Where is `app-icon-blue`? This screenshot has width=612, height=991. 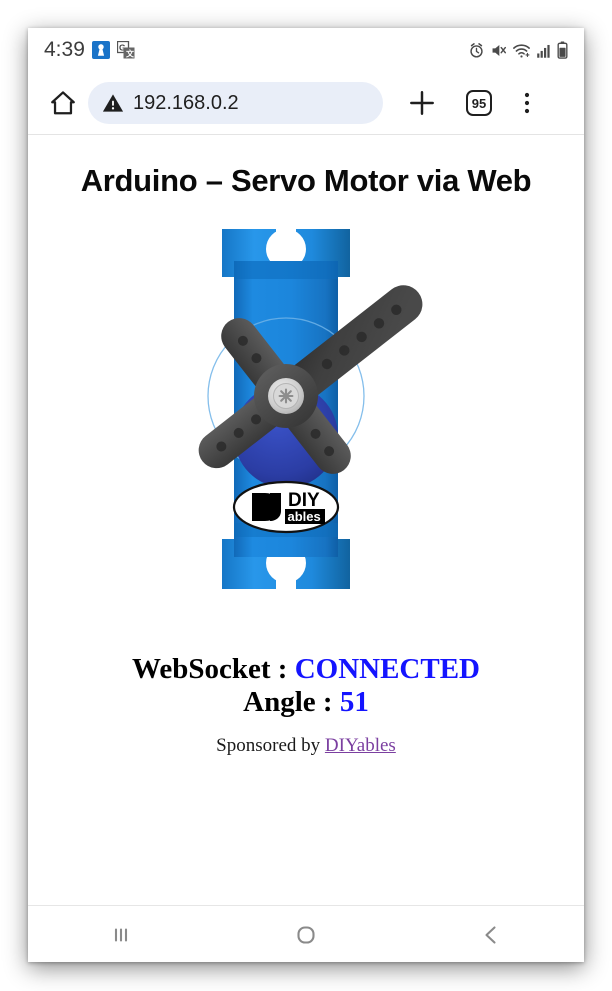 app-icon-blue is located at coordinates (100, 50).